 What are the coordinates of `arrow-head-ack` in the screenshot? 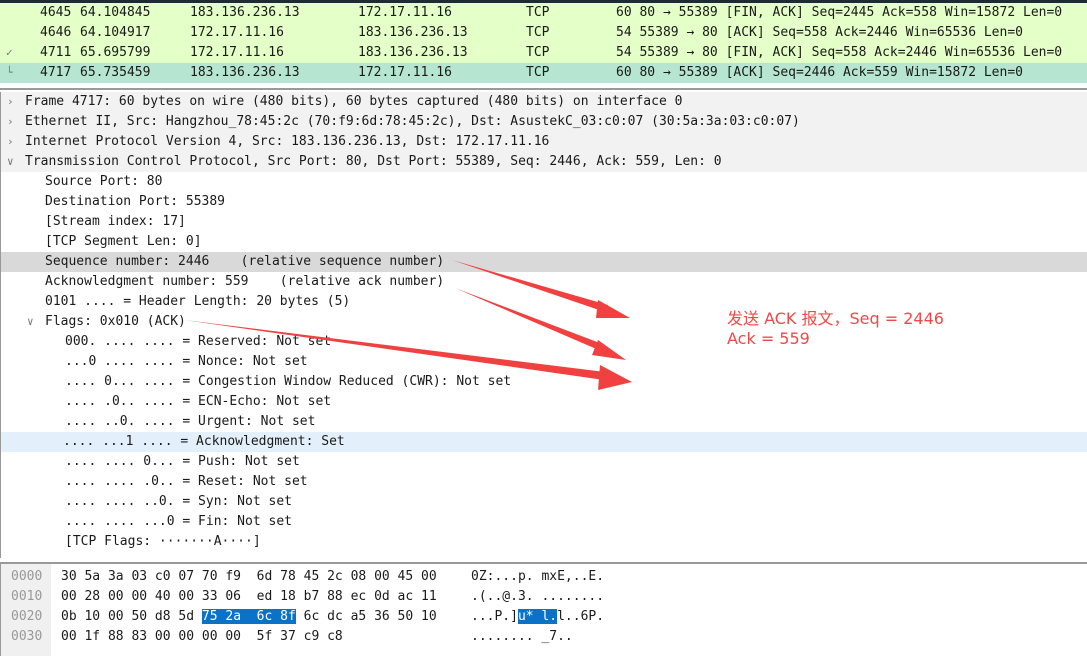 It's located at (609, 350).